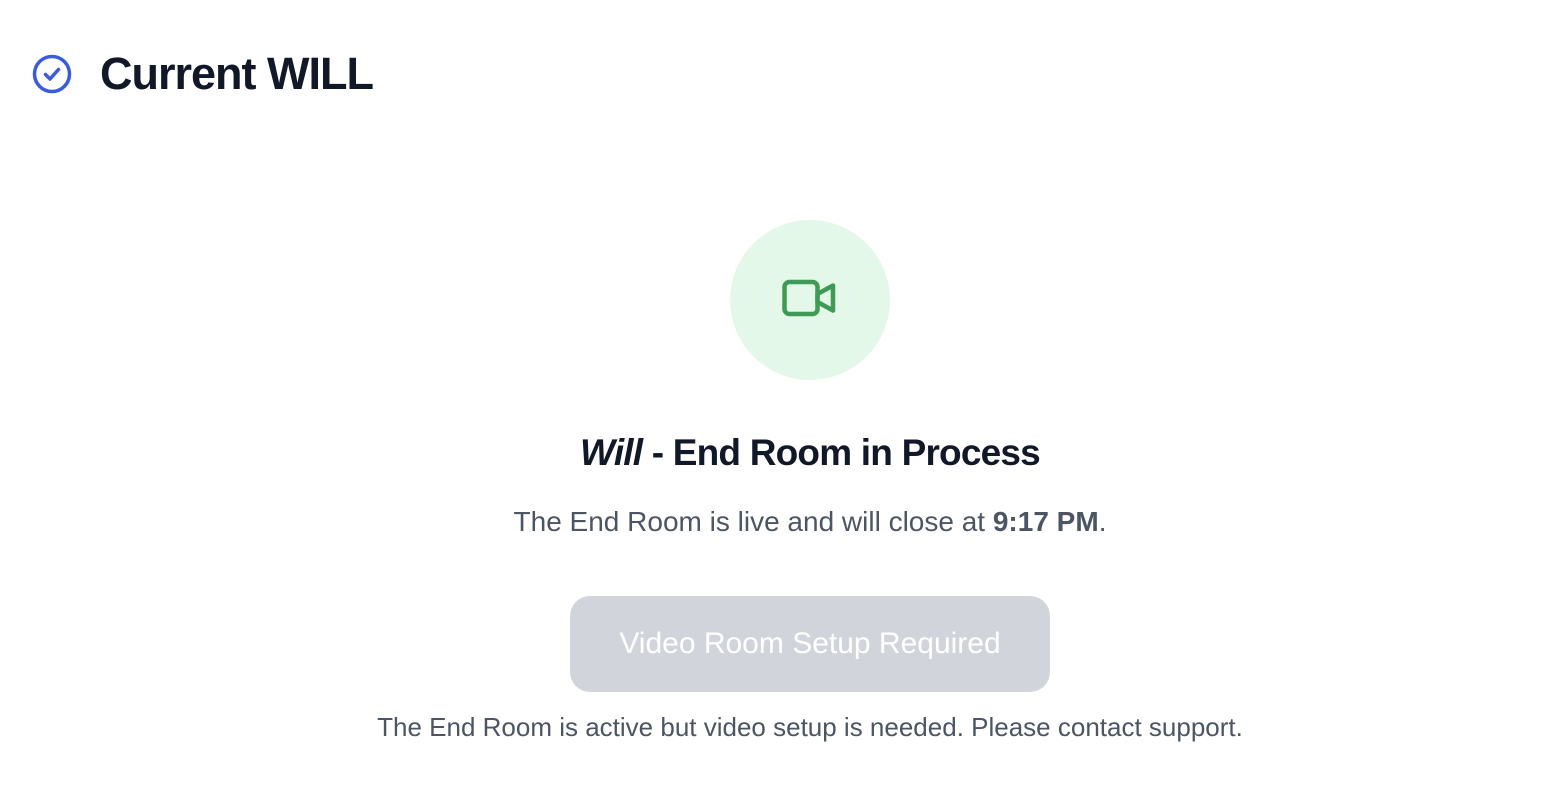 The image size is (1544, 812). What do you see at coordinates (810, 644) in the screenshot?
I see `video-room-setup-button: Video Room Setup Required` at bounding box center [810, 644].